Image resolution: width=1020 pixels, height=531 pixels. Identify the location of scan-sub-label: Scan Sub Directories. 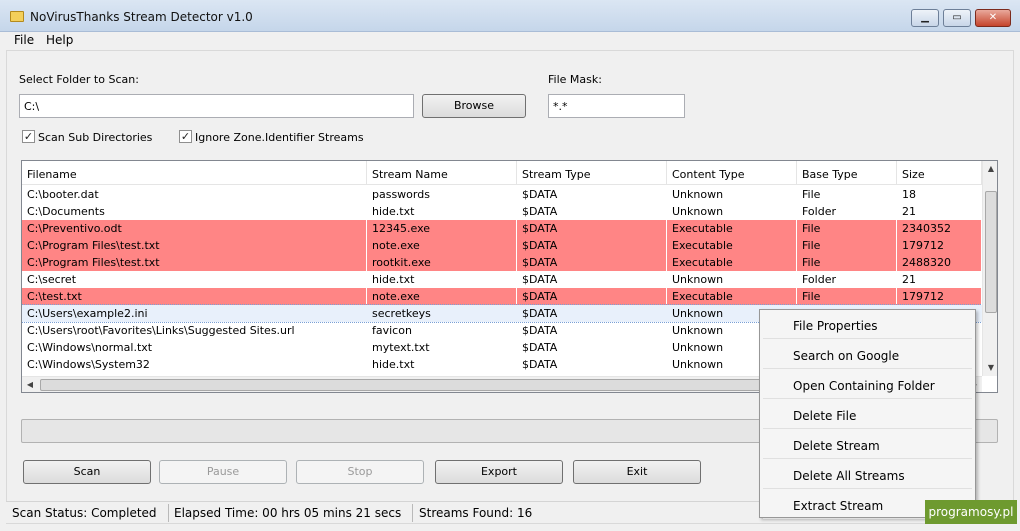
(95, 137).